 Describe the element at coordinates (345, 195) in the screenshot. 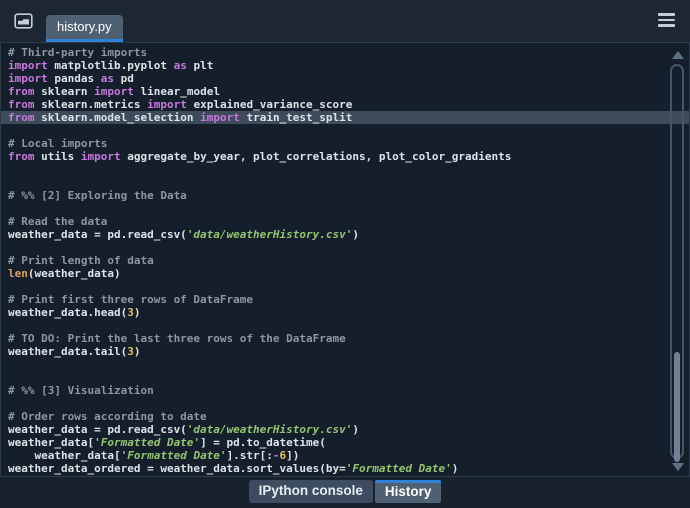

I see `code-line: # %% [2] Exploring the Data` at that location.